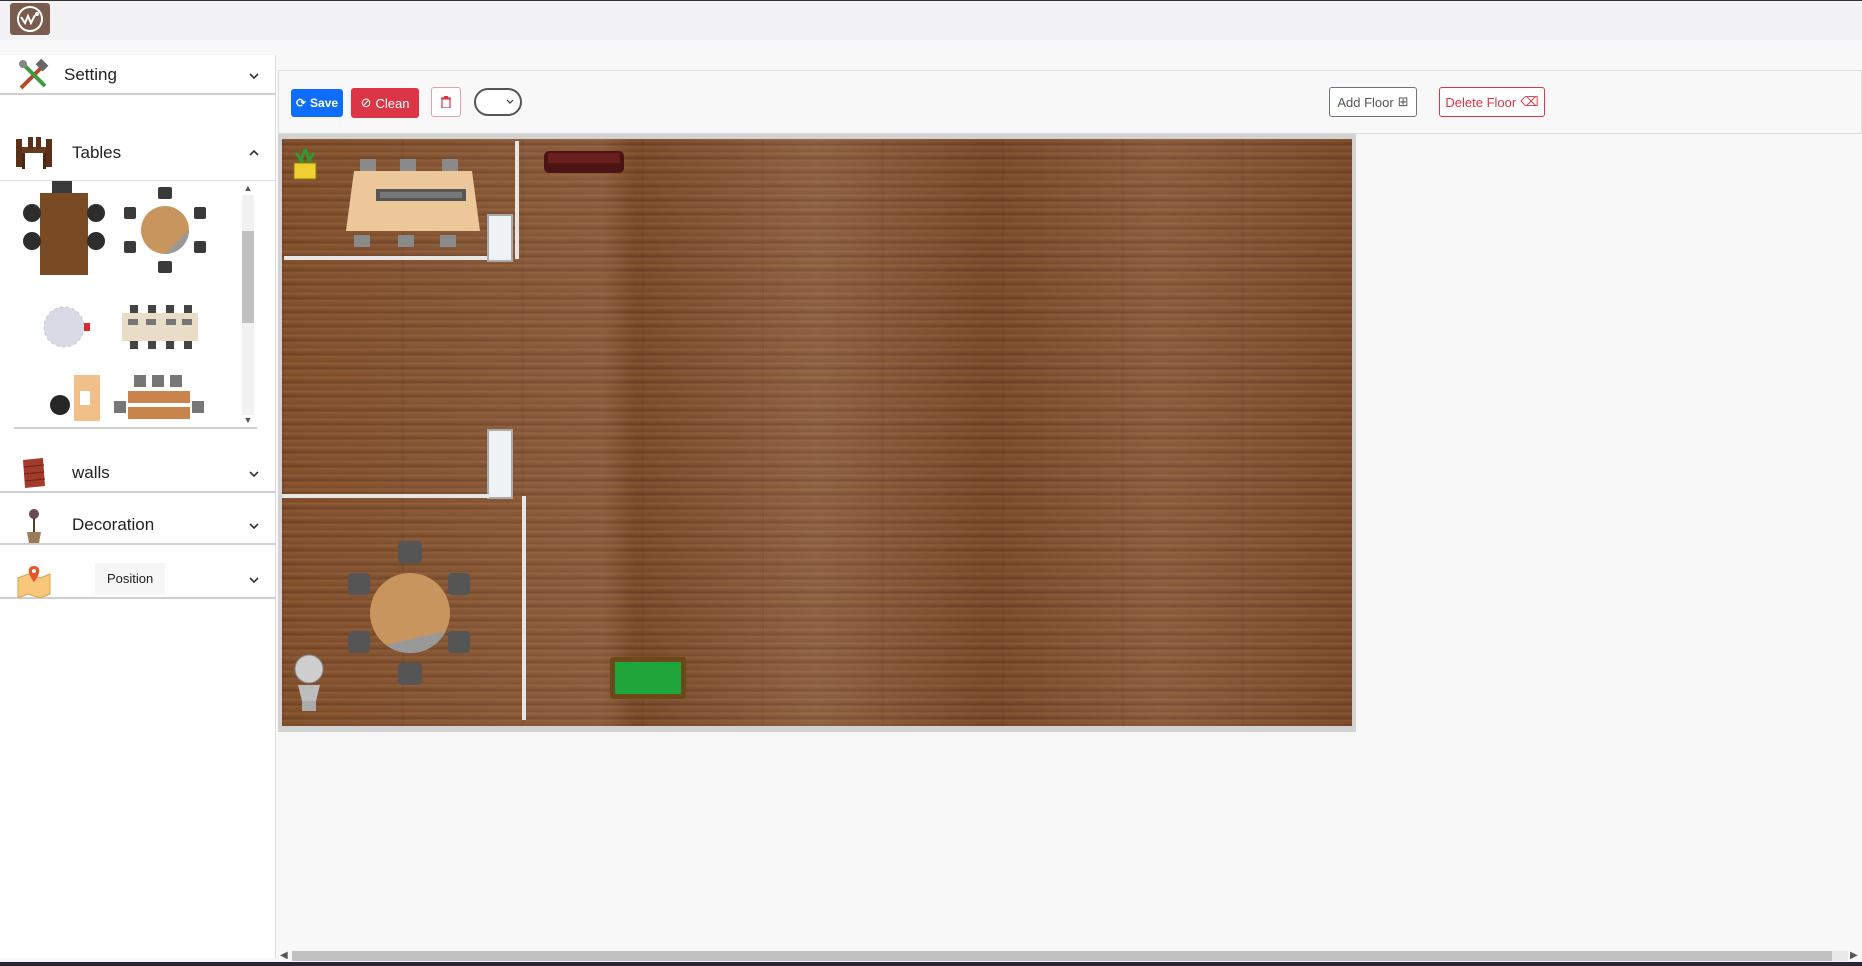  Describe the element at coordinates (138, 153) in the screenshot. I see `accordion-tables: Tables` at that location.